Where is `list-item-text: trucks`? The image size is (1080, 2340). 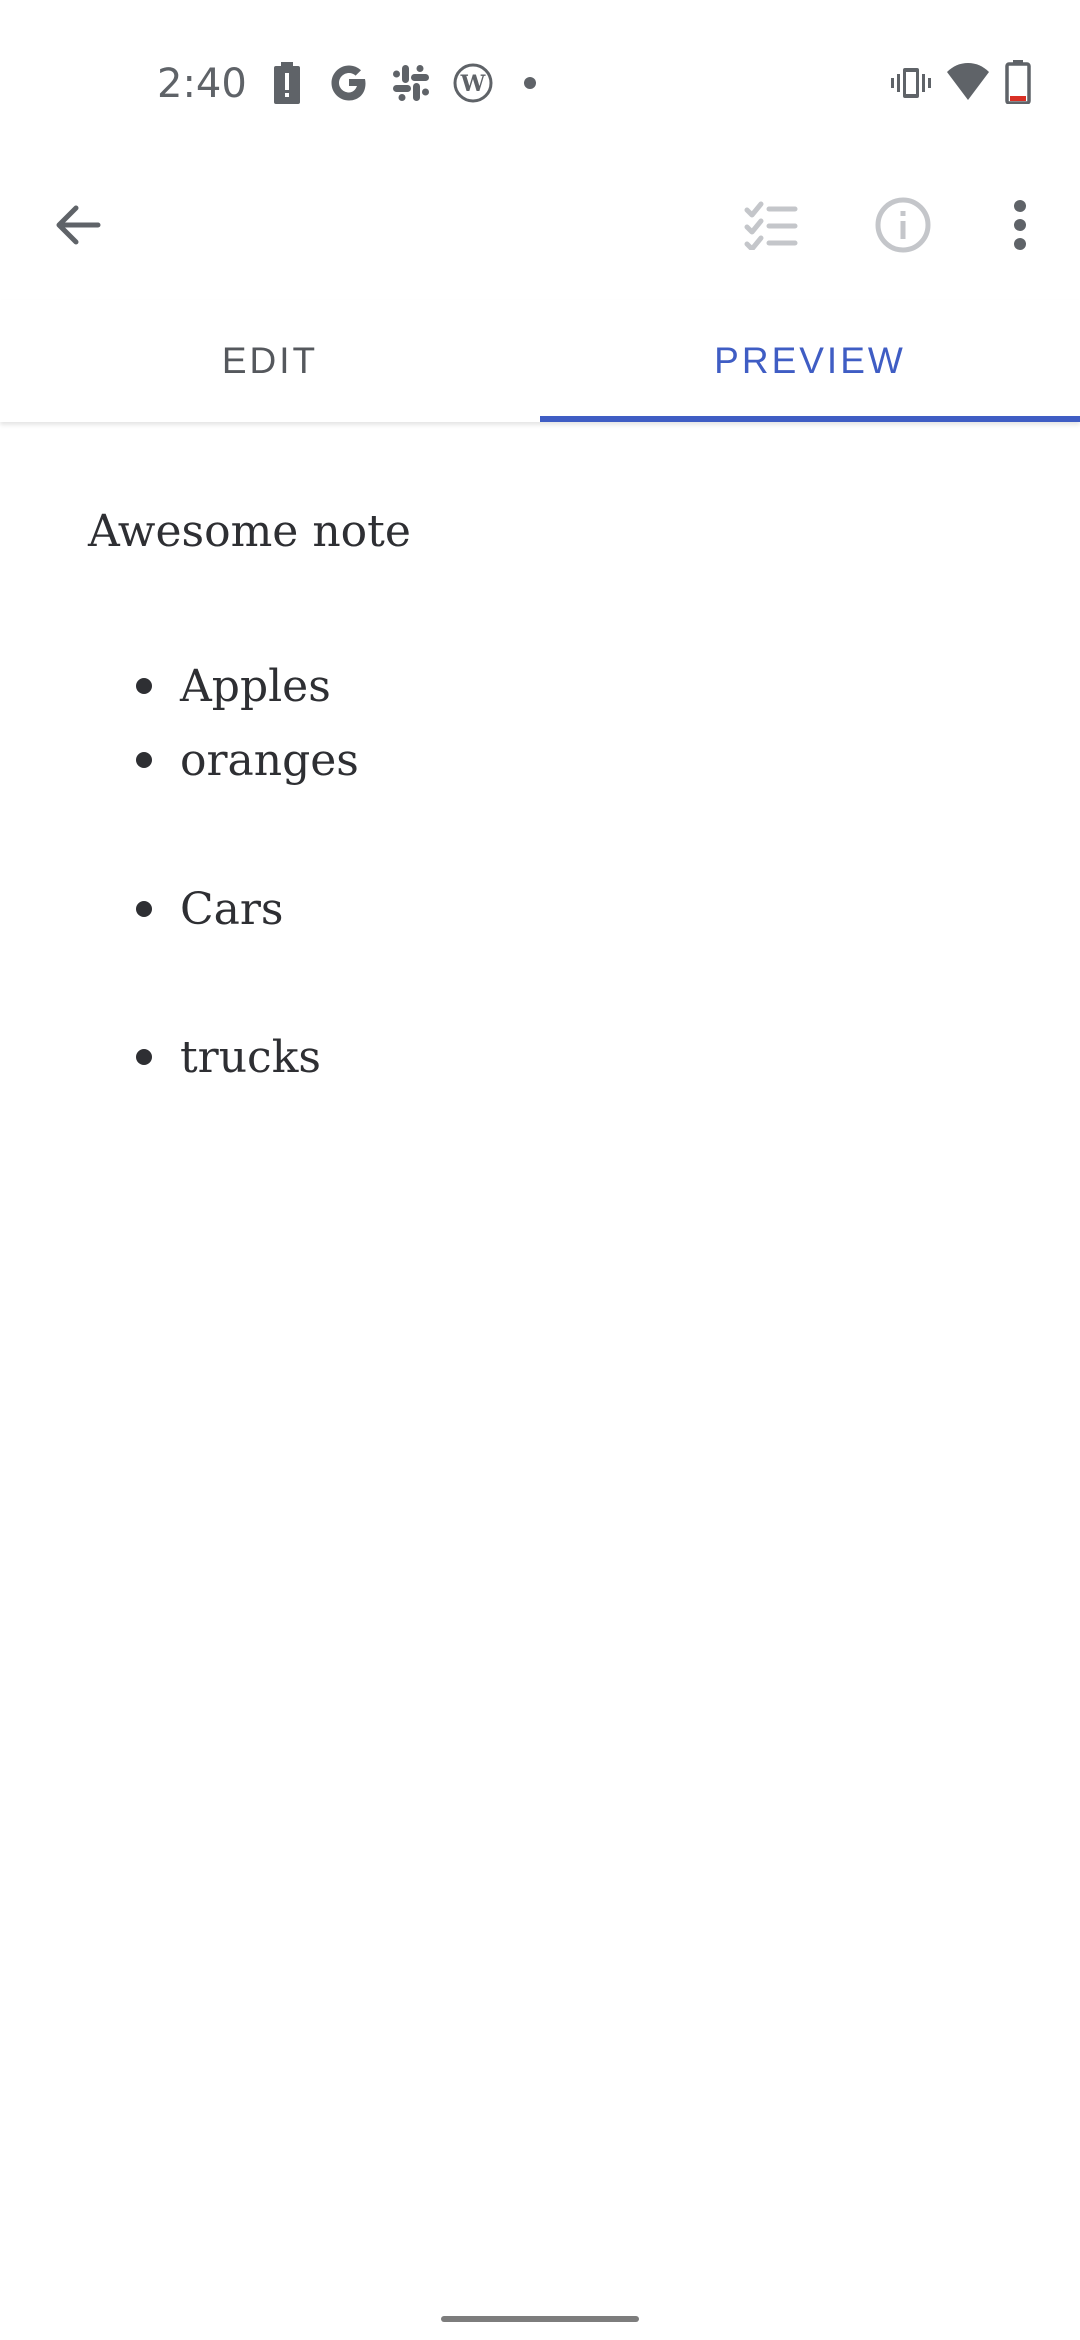 list-item-text: trucks is located at coordinates (250, 1057).